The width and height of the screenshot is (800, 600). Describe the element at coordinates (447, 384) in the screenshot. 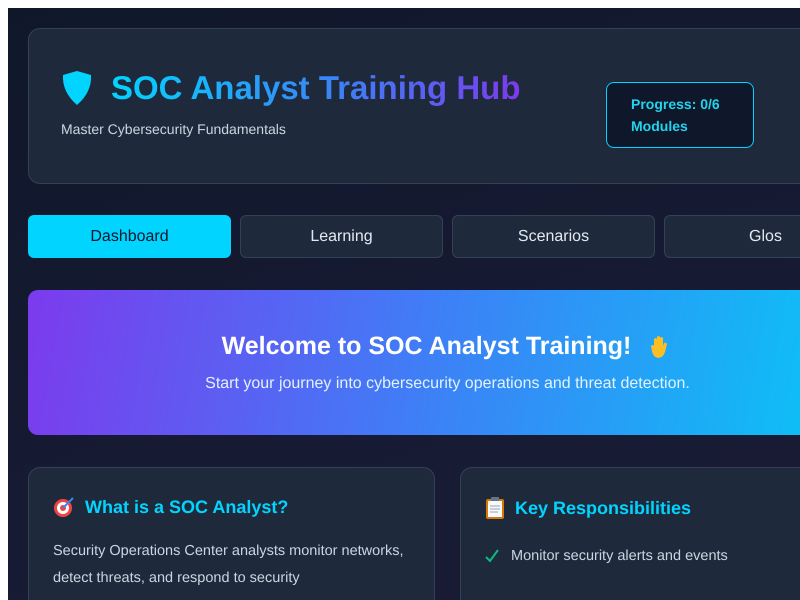

I see `banner-text: Start your journey into cybersecurity operations and threat detection.` at that location.